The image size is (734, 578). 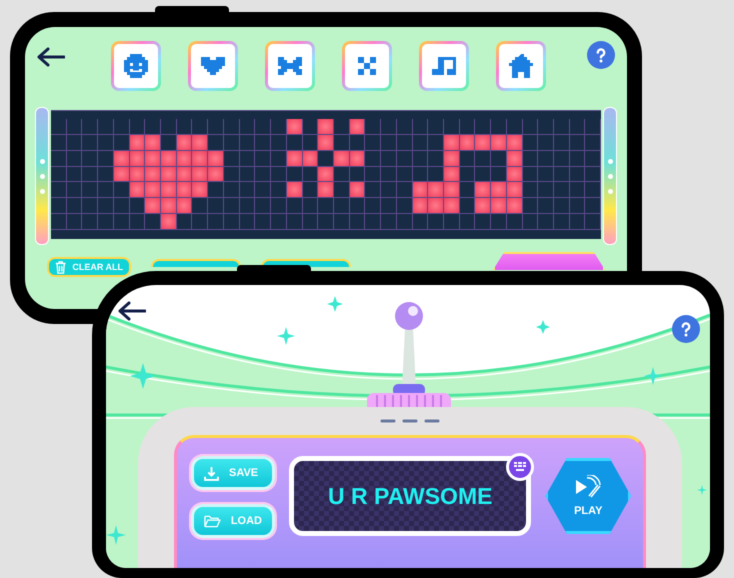 I want to click on clear-all-button: CLEAR ALL, so click(x=89, y=267).